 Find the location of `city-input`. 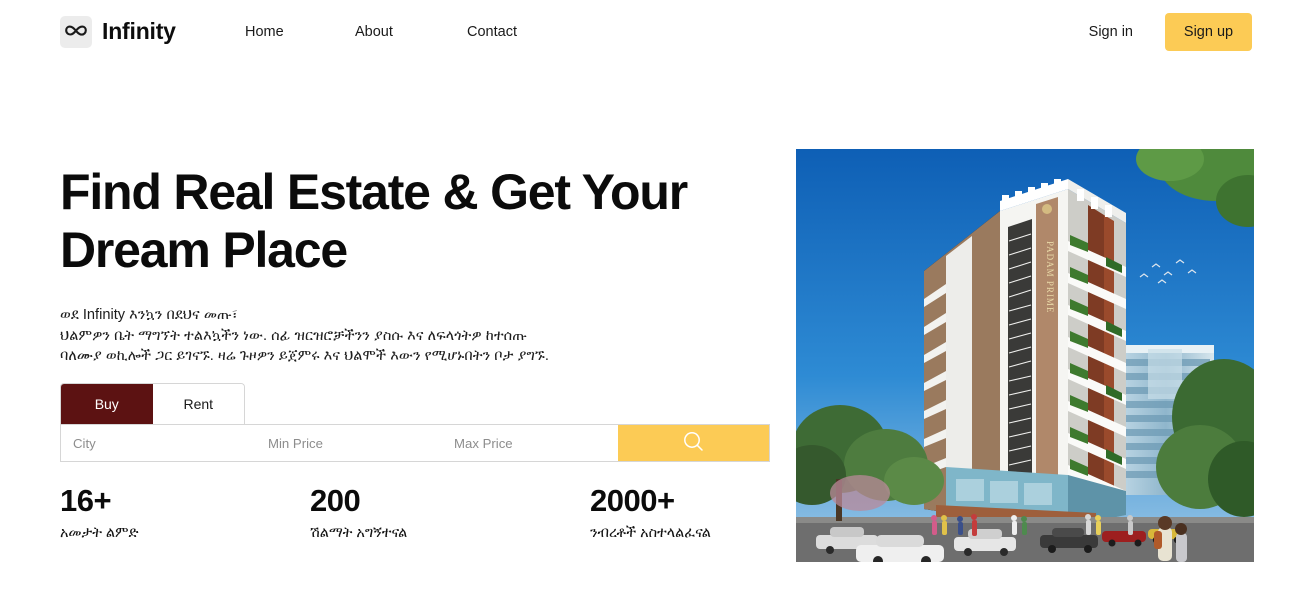

city-input is located at coordinates (158, 443).